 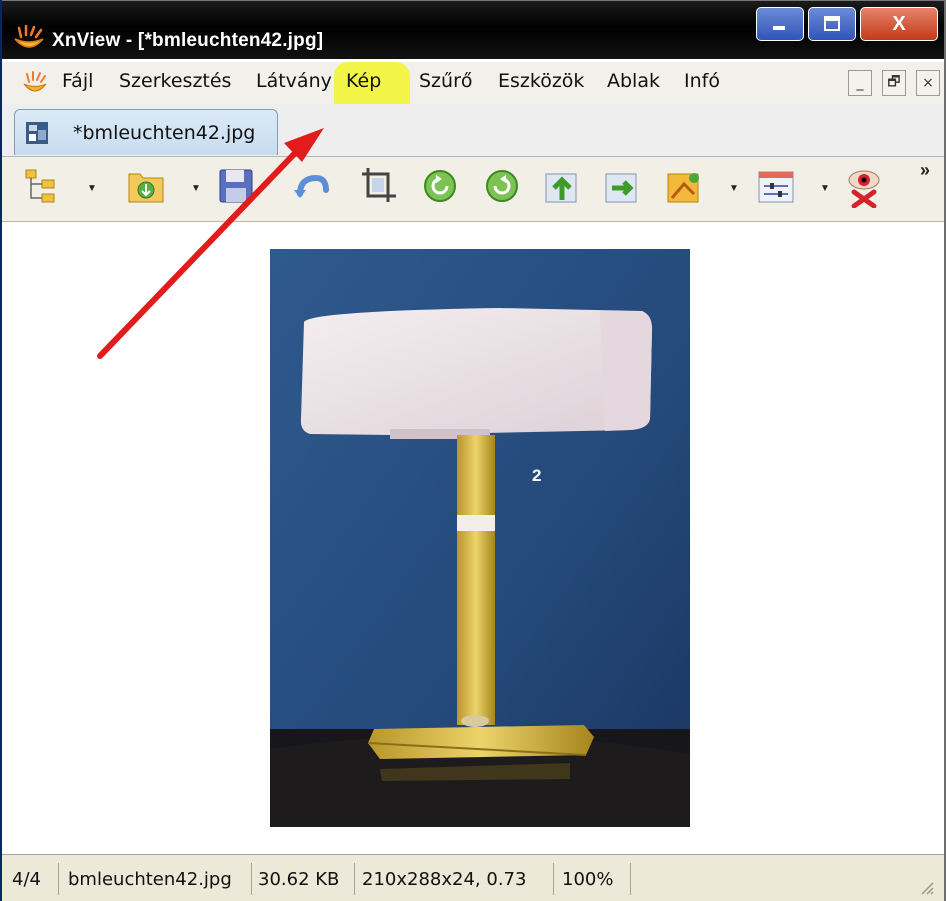 What do you see at coordinates (92, 188) in the screenshot?
I see `tree-view-dropdown-icon: ▼` at bounding box center [92, 188].